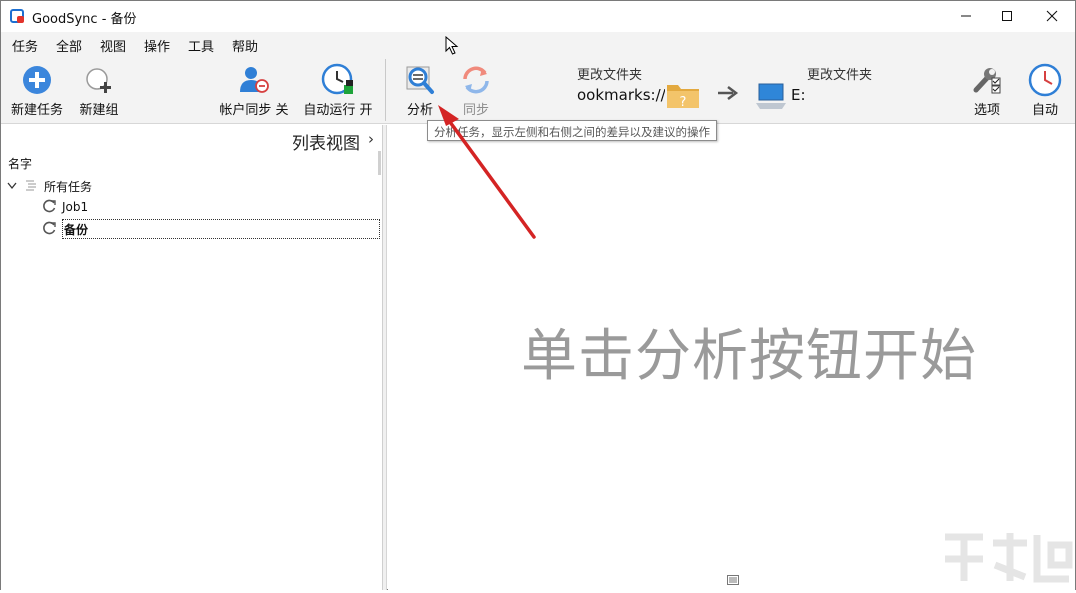 The image size is (1076, 593). Describe the element at coordinates (487, 172) in the screenshot. I see `annotation-arrow` at that location.